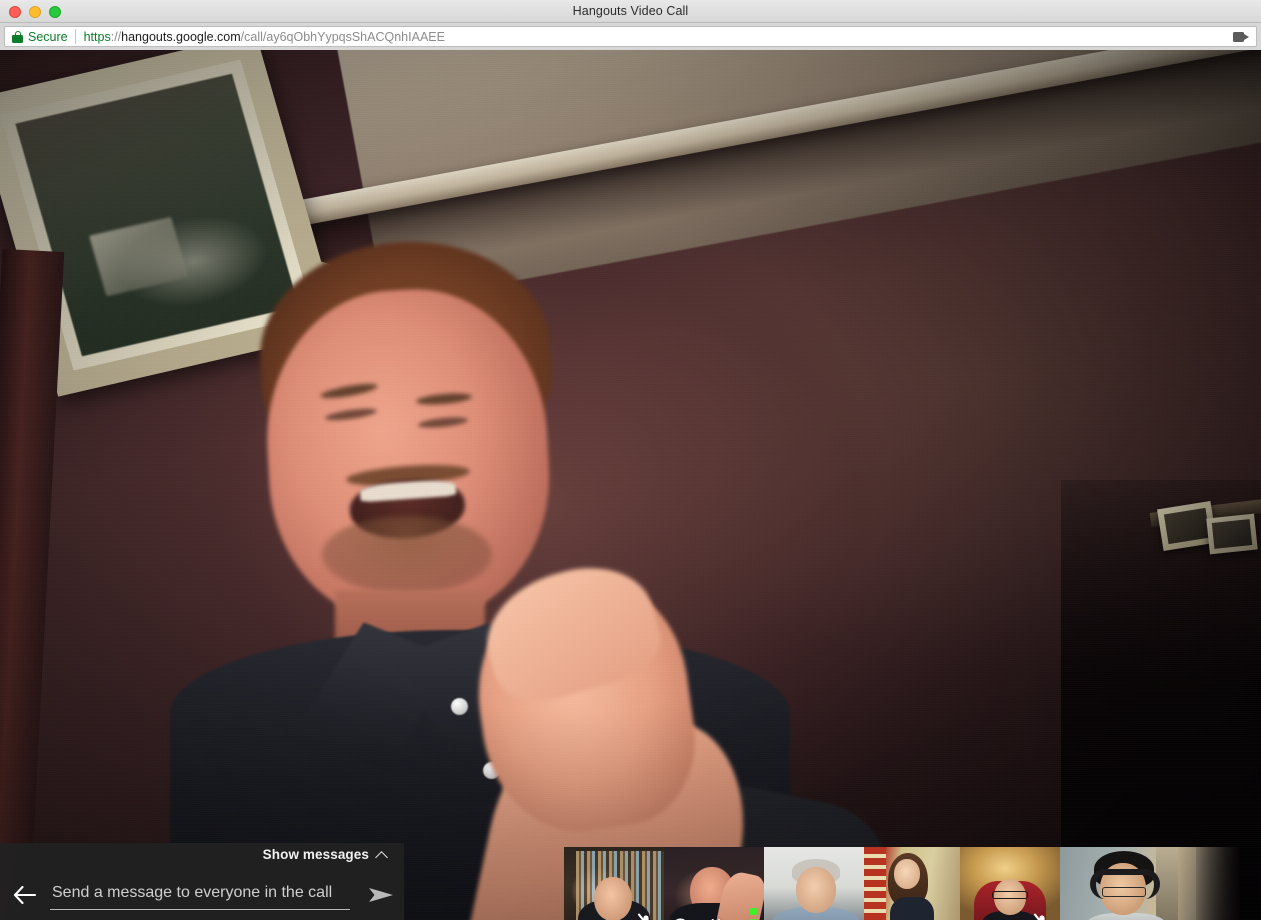 This screenshot has width=1261, height=920. I want to click on security-status-label: Secure, so click(48, 36).